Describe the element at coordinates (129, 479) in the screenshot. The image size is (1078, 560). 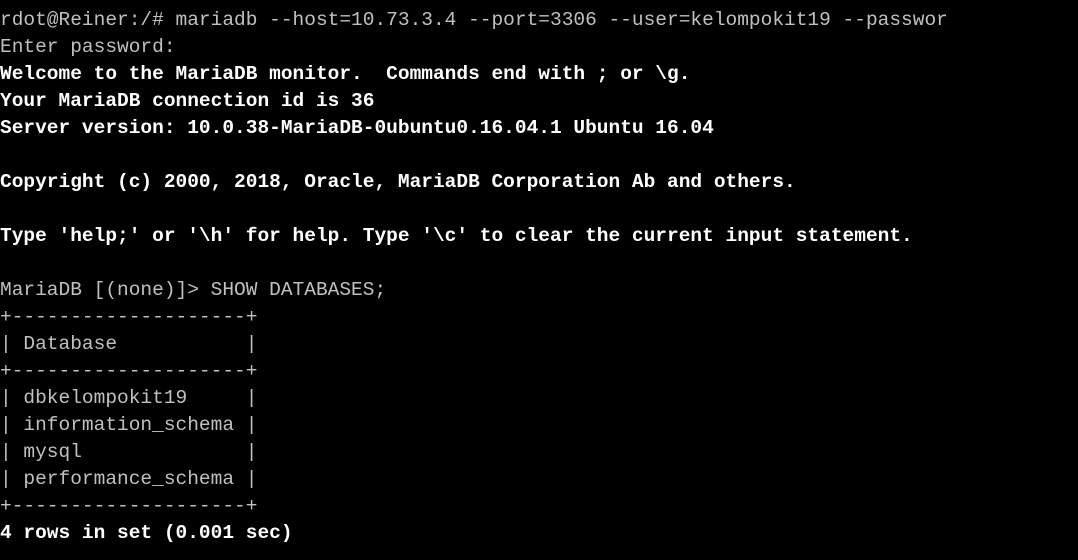
I see `table-row: | performance_schema |` at that location.